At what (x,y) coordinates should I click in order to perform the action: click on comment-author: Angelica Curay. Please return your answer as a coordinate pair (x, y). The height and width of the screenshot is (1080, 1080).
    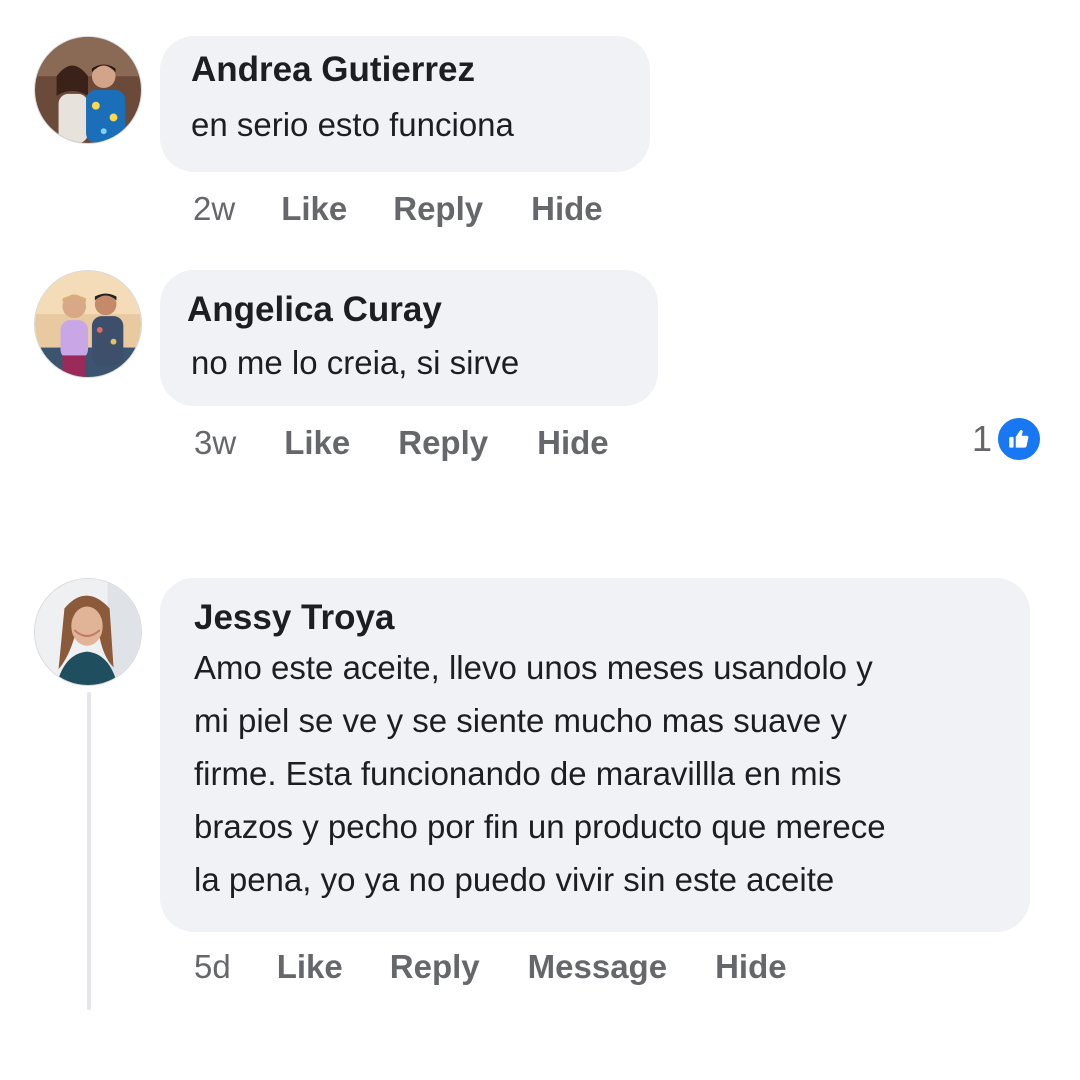
    Looking at the image, I should click on (314, 310).